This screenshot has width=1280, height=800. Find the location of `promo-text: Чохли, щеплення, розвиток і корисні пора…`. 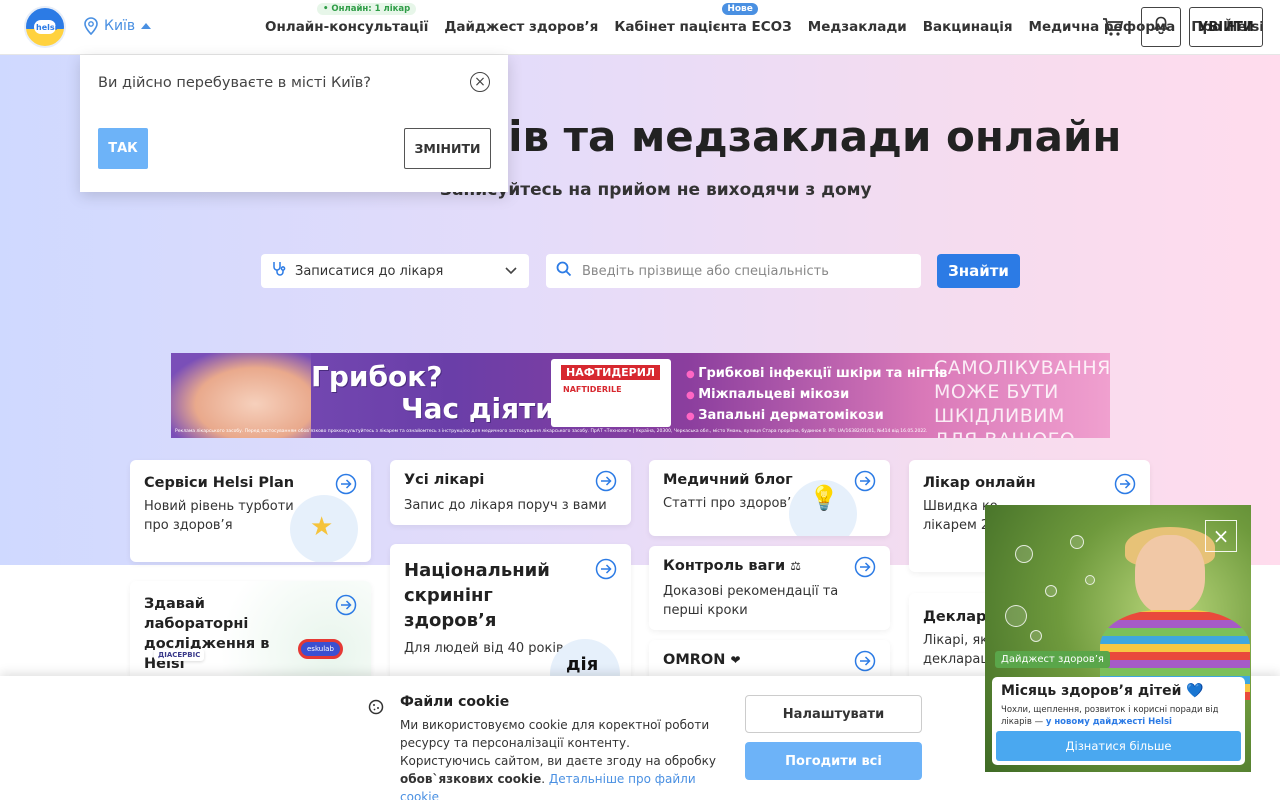

promo-text: Чохли, щеплення, розвиток і корисні пора… is located at coordinates (1121, 716).